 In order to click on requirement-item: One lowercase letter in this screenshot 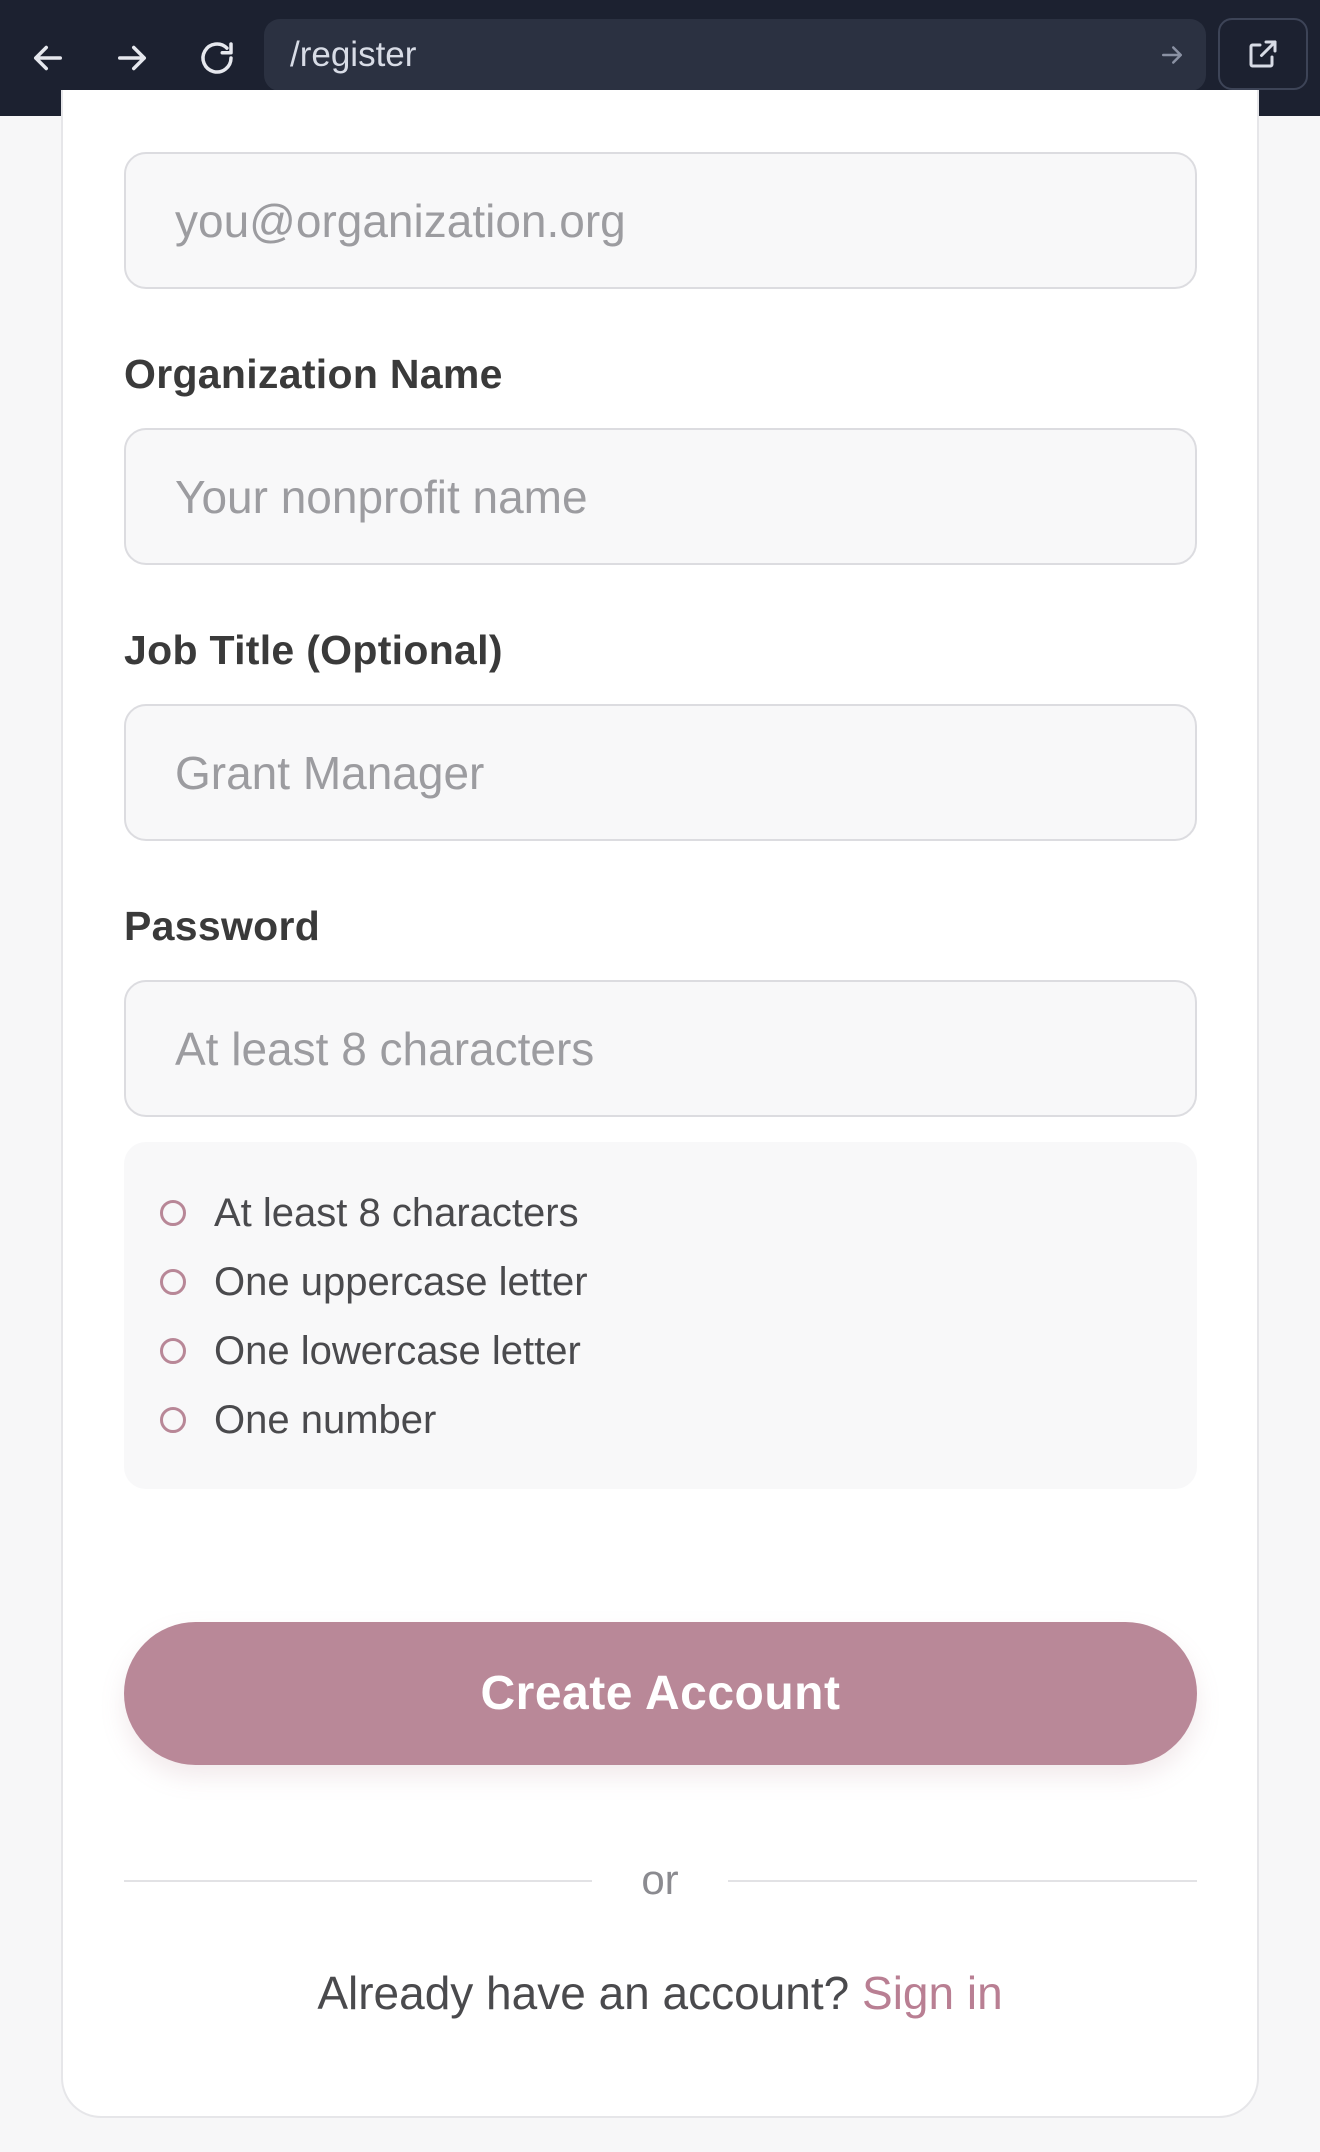, I will do `click(370, 1351)`.